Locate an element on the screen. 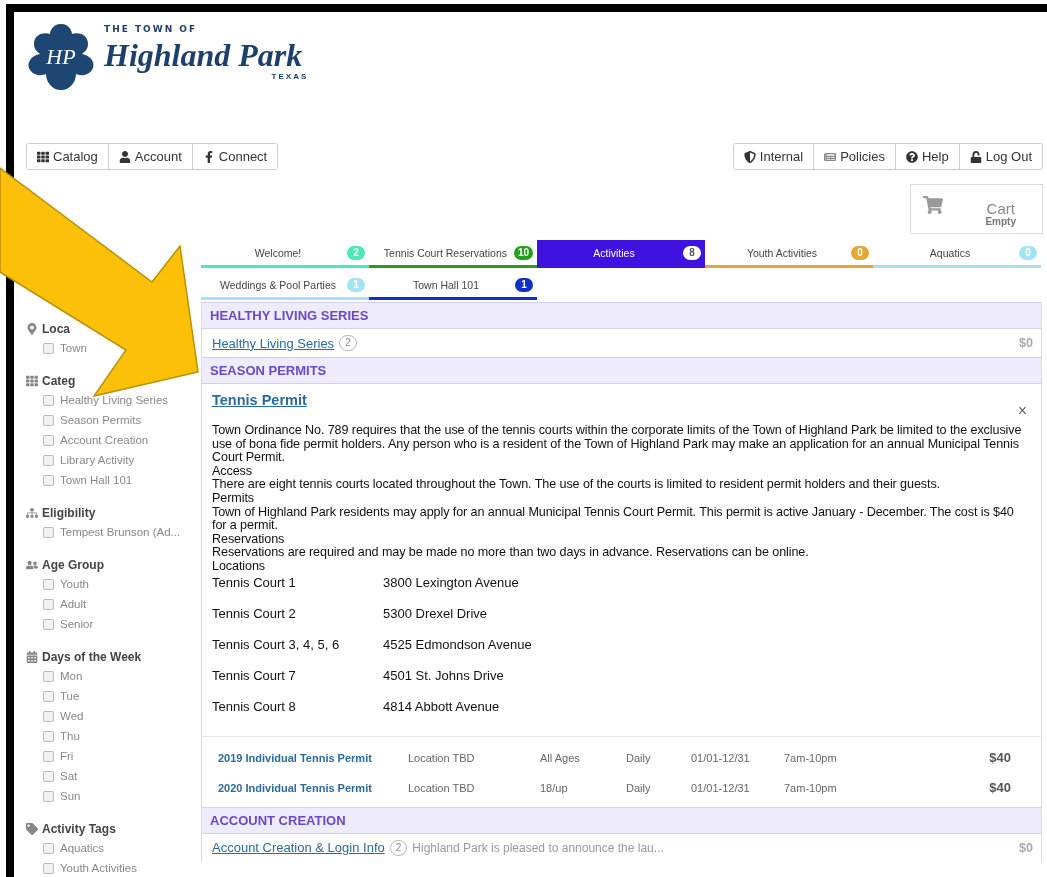 Image resolution: width=1047 pixels, height=877 pixels. filter-label: Healthy Living Series is located at coordinates (114, 400).